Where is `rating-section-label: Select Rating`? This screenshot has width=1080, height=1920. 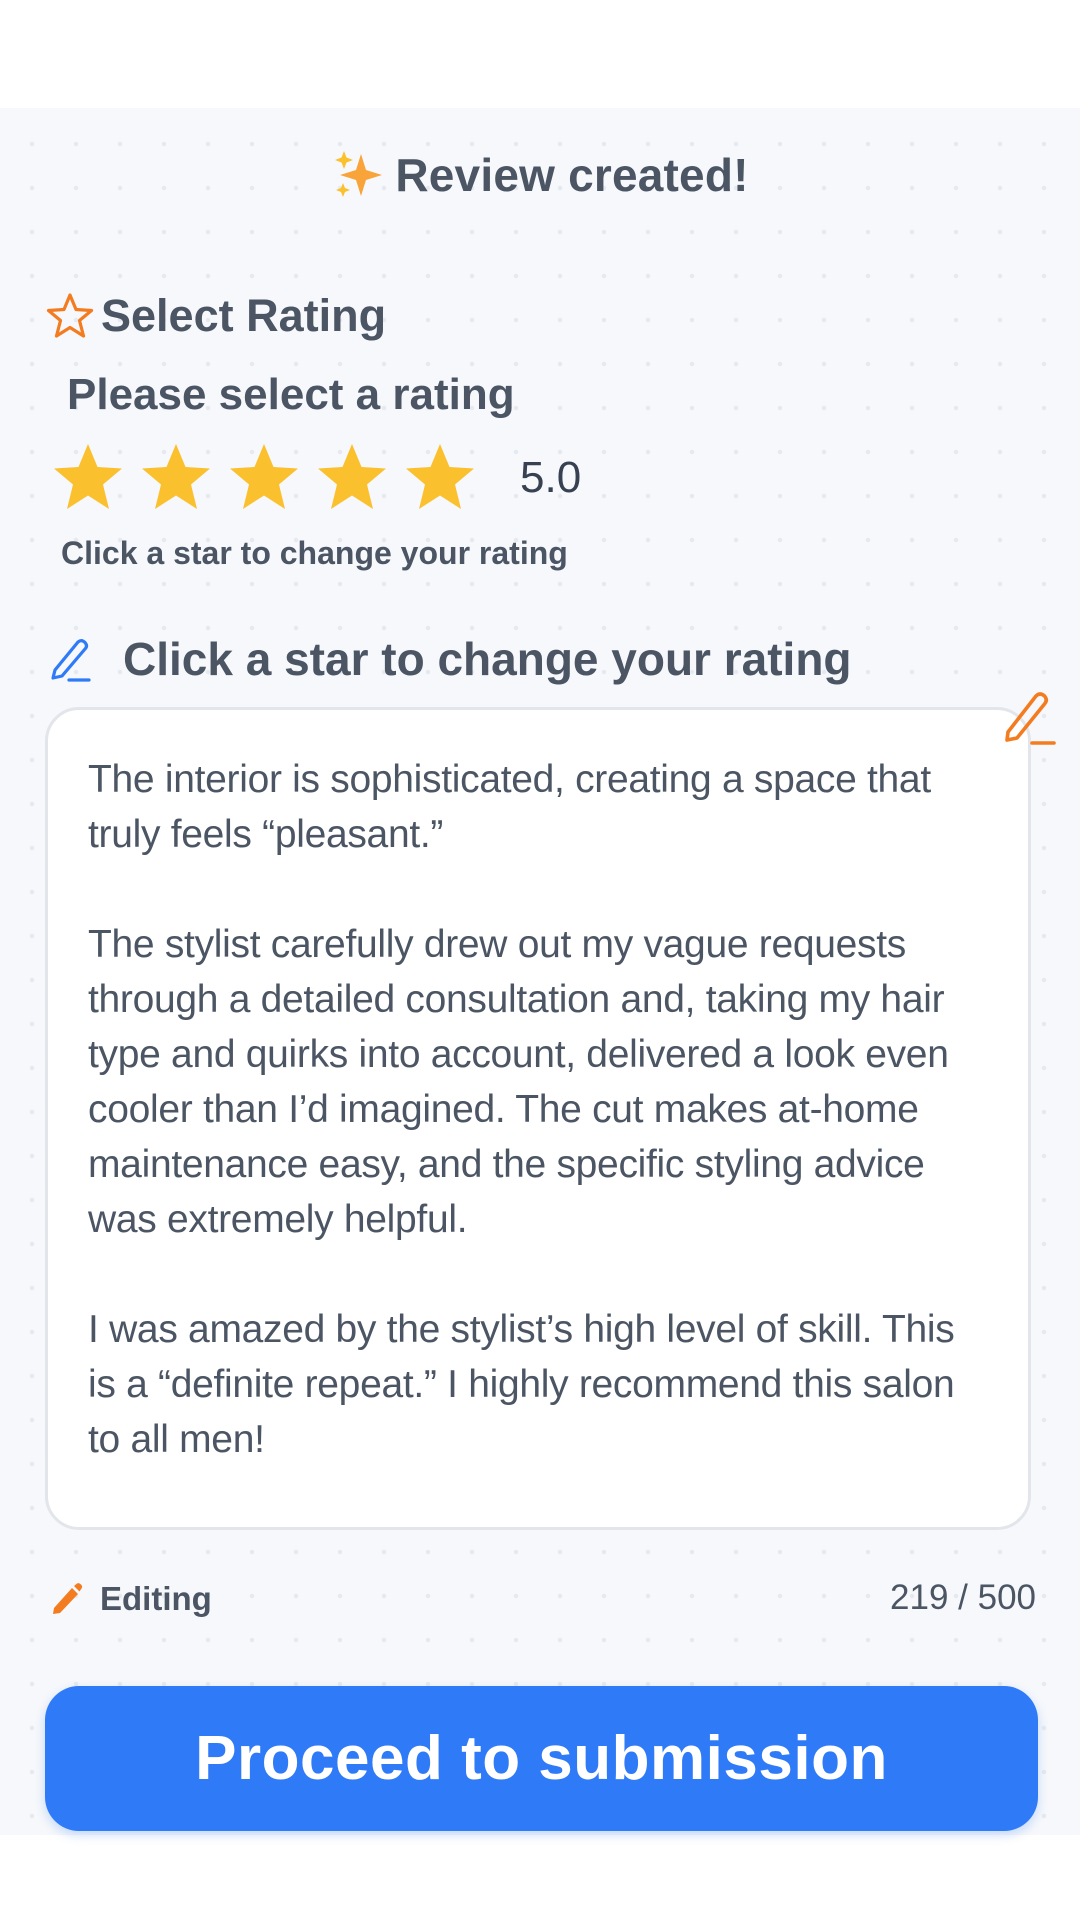
rating-section-label: Select Rating is located at coordinates (215, 316).